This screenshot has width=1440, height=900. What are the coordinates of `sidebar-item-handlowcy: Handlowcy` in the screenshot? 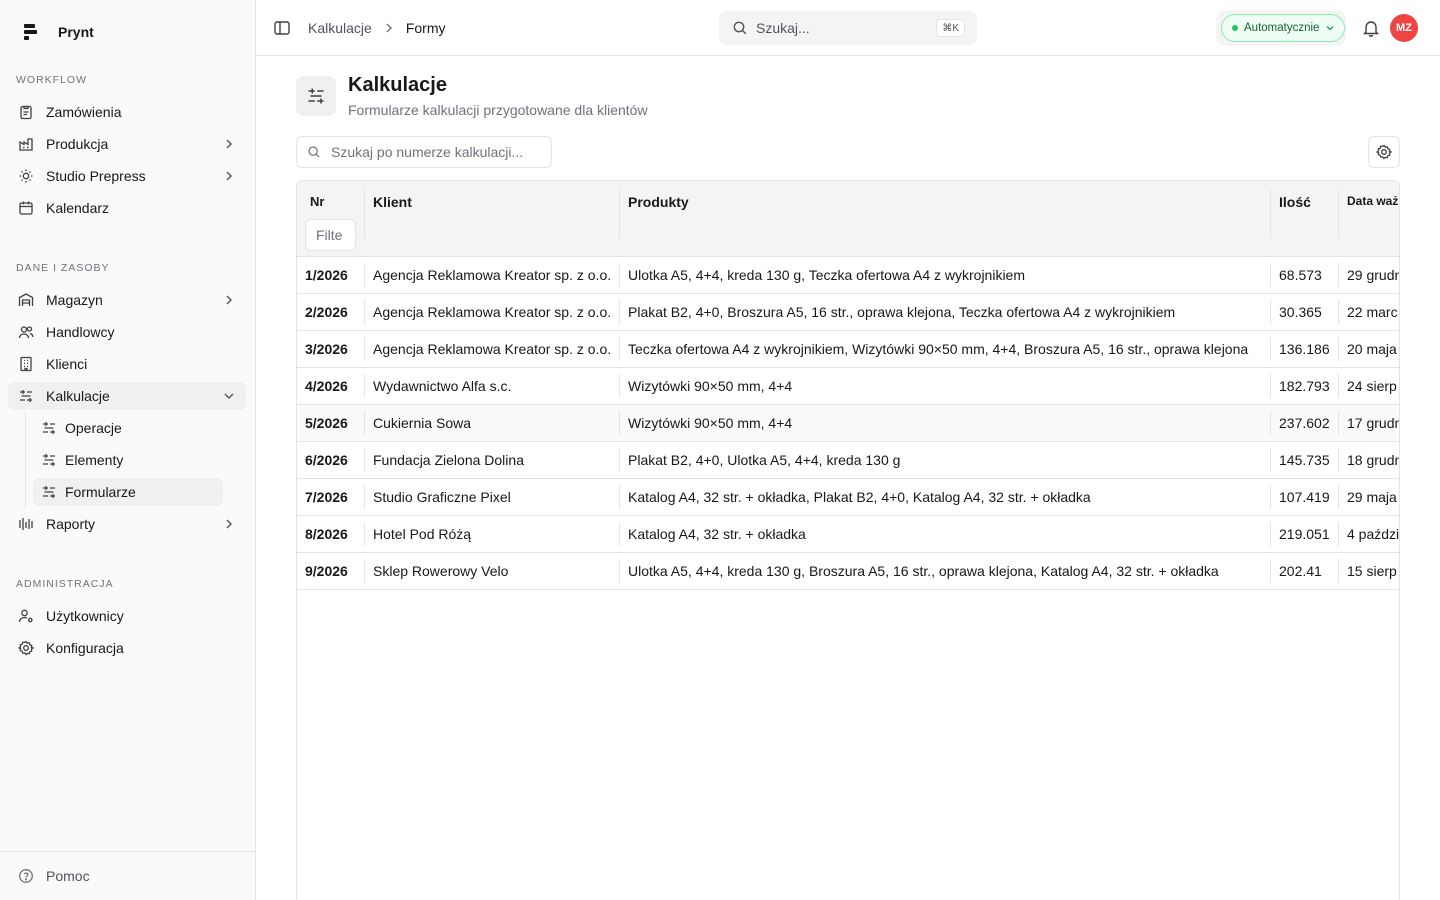 It's located at (127, 332).